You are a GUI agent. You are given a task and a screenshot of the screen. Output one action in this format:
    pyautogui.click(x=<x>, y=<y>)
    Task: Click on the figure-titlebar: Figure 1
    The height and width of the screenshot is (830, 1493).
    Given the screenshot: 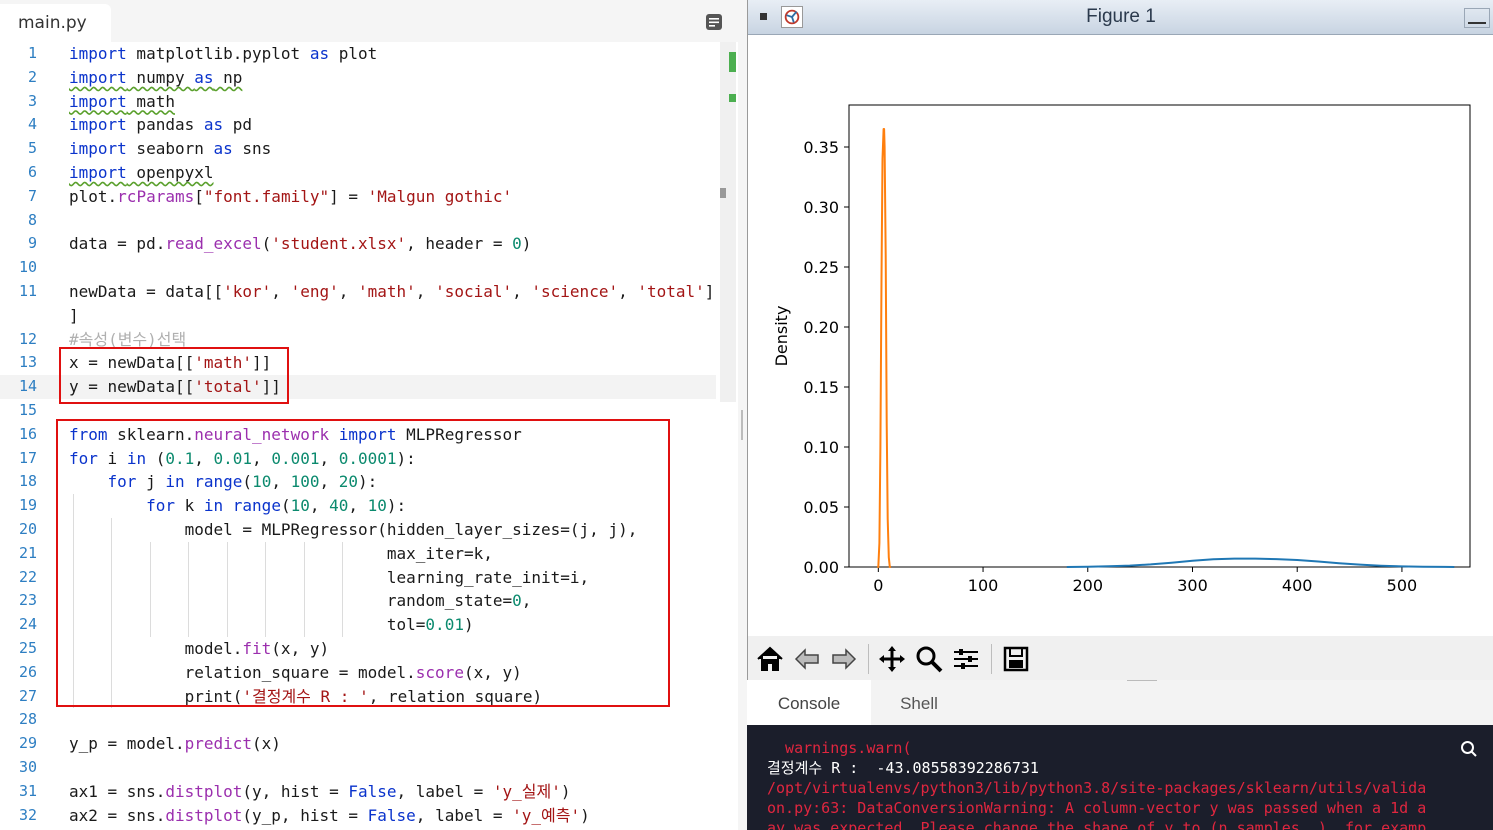 What is the action you would take?
    pyautogui.click(x=1120, y=17)
    